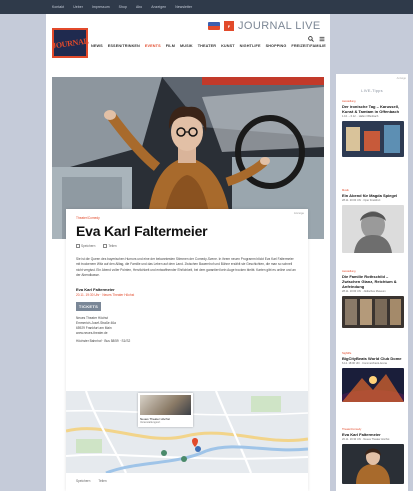  What do you see at coordinates (187, 246) in the screenshot?
I see `article-actions: Speichern Teilen` at bounding box center [187, 246].